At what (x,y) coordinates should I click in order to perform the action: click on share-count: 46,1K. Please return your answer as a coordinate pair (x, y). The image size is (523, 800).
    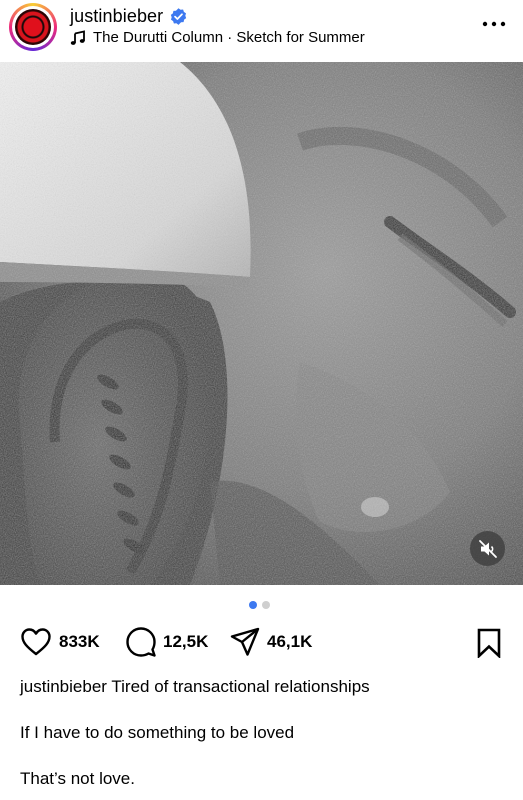
    Looking at the image, I should click on (290, 641).